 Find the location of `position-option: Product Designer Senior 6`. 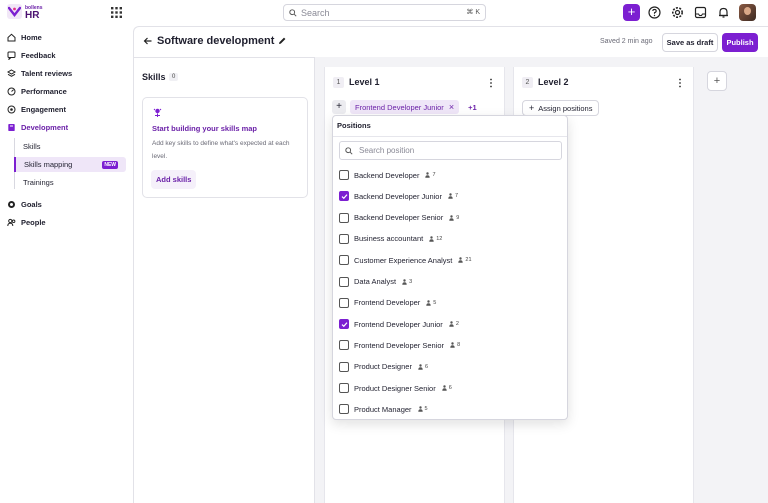

position-option: Product Designer Senior 6 is located at coordinates (395, 388).